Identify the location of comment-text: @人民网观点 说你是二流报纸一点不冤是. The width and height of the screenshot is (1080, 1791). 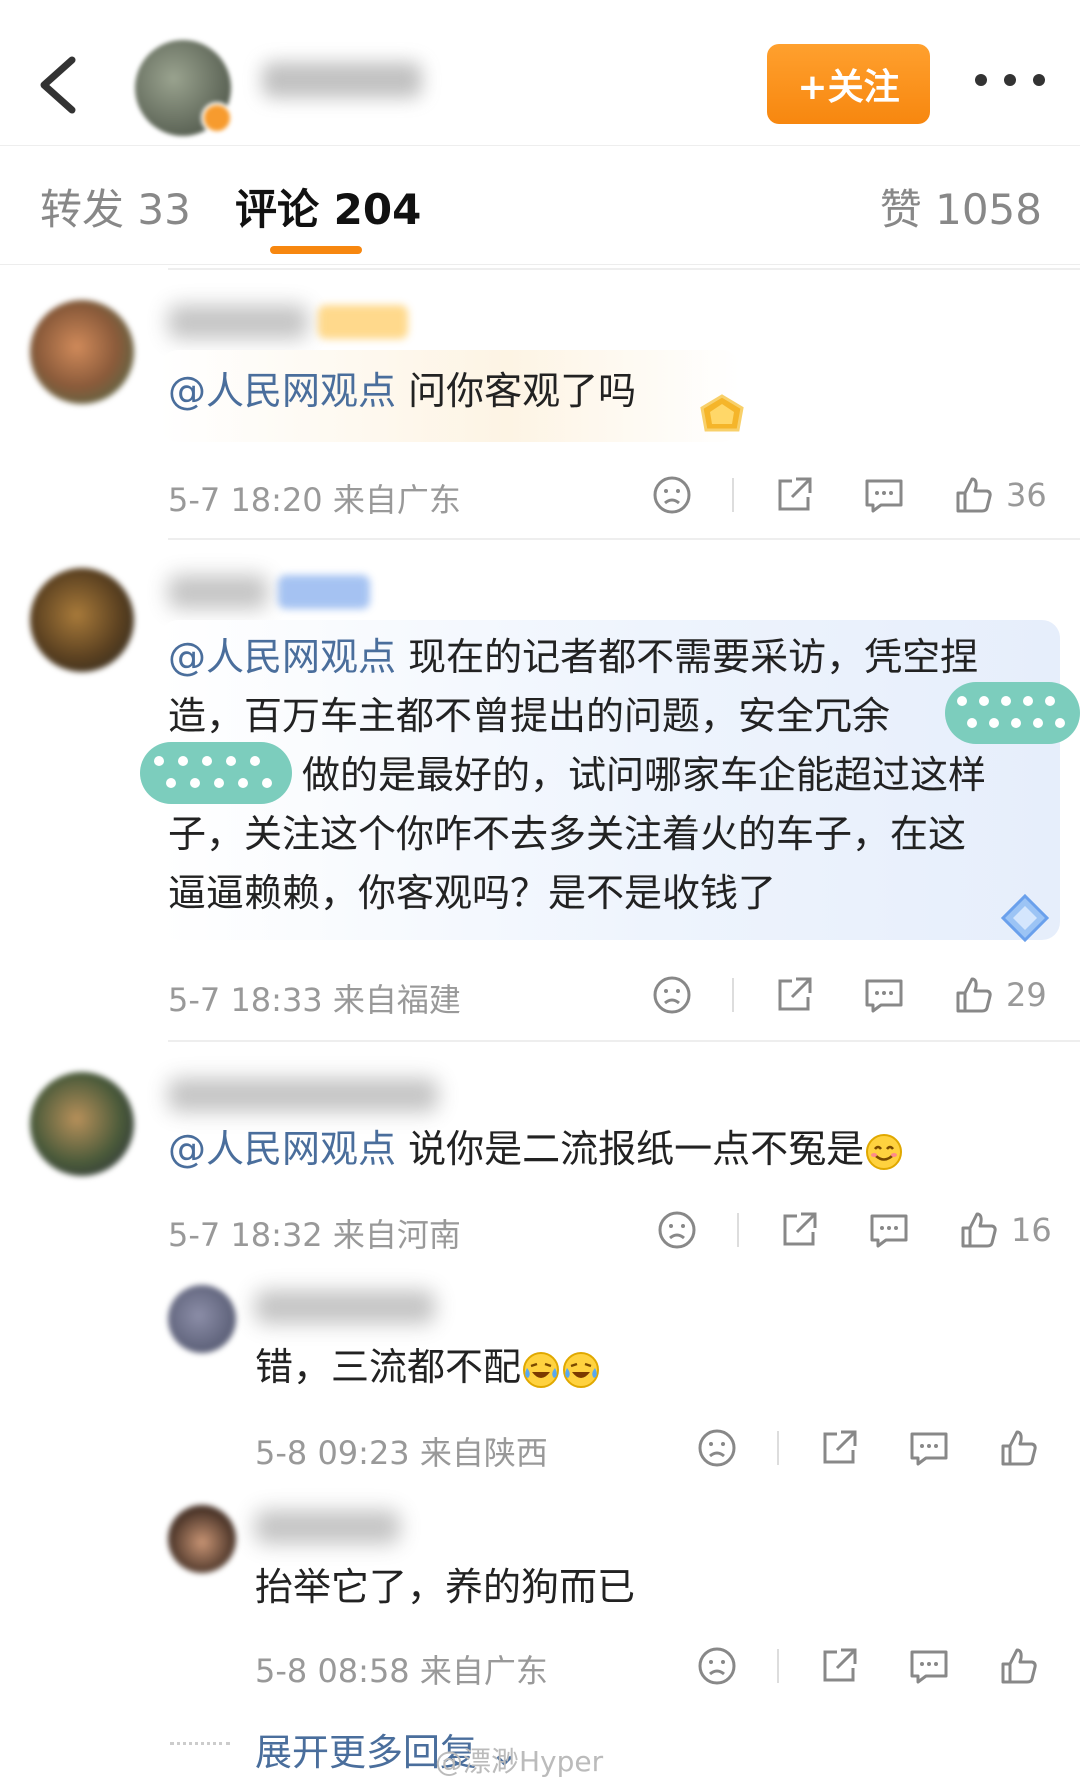
(536, 1149).